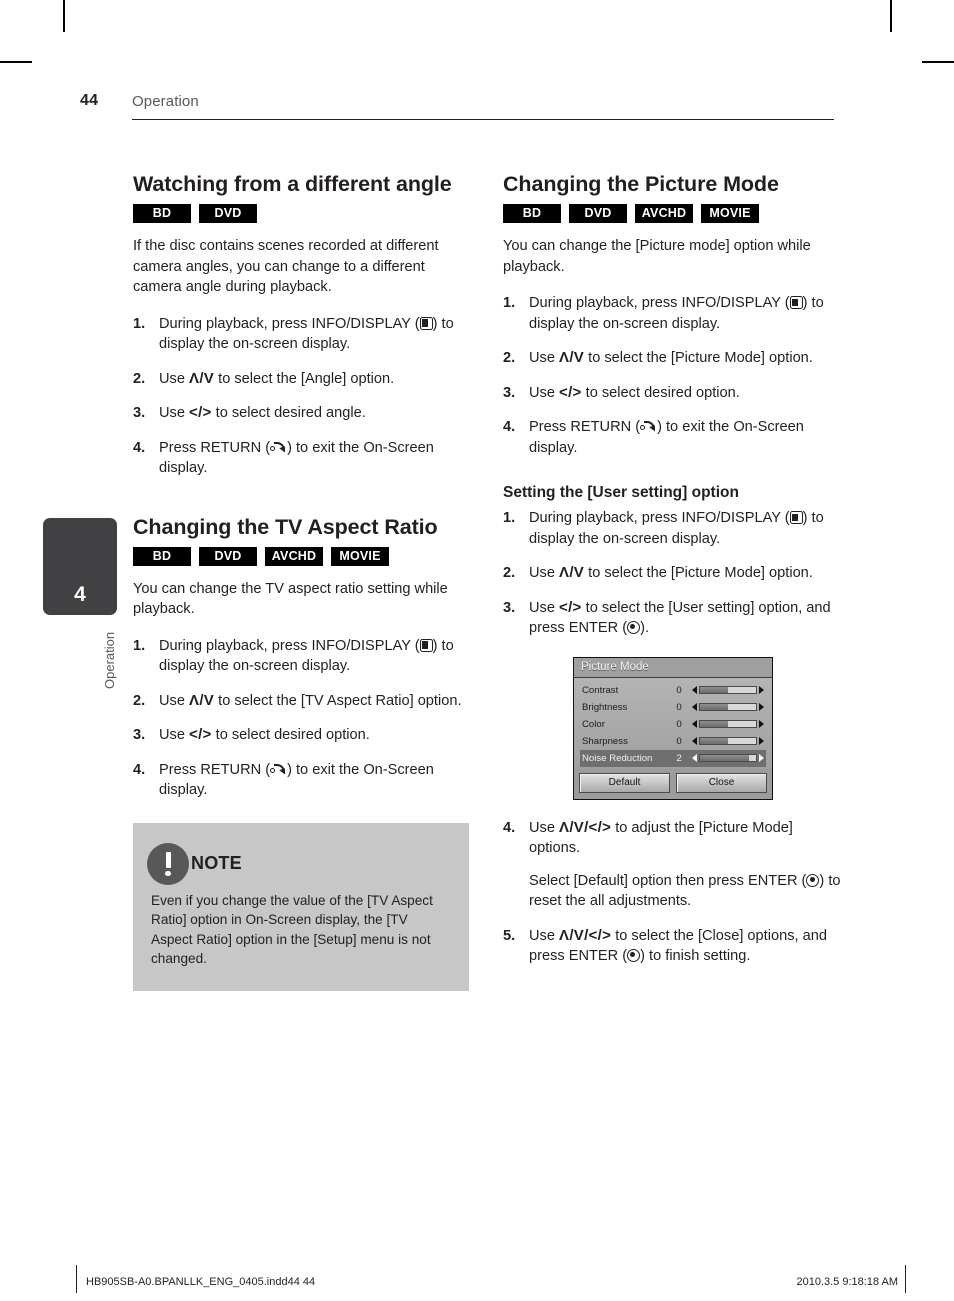 This screenshot has width=954, height=1301. Describe the element at coordinates (509, 935) in the screenshot. I see `step-number: 5.` at that location.